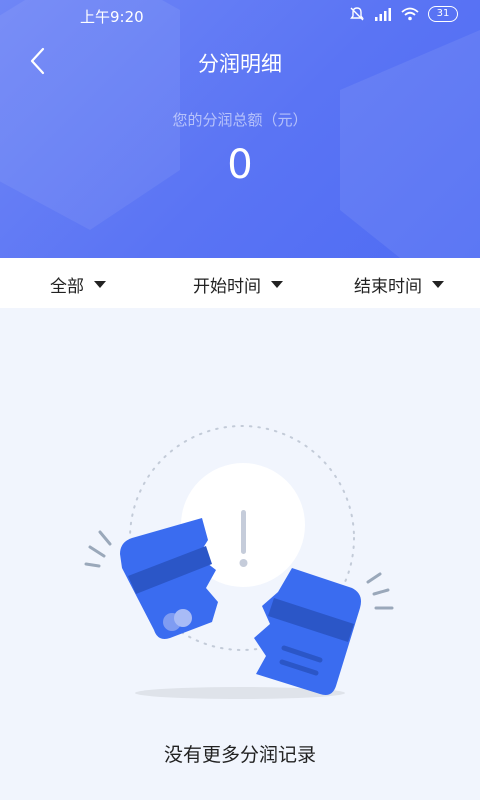 This screenshot has height=800, width=480. What do you see at coordinates (240, 64) in the screenshot?
I see `page-title: 分润明细` at bounding box center [240, 64].